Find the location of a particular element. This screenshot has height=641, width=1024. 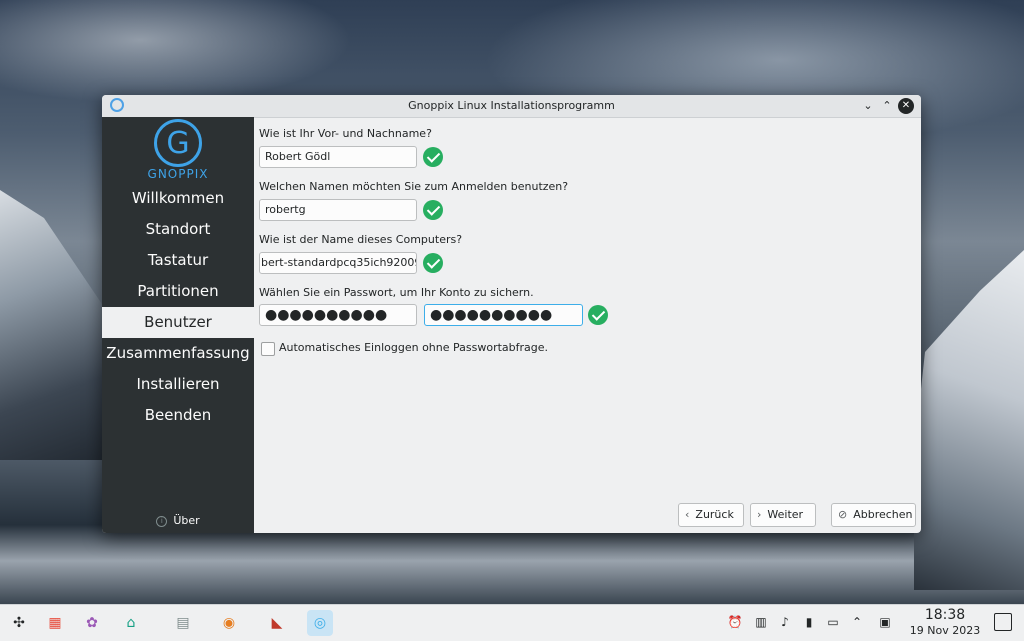

app-red-icon: ◣ is located at coordinates (277, 623).